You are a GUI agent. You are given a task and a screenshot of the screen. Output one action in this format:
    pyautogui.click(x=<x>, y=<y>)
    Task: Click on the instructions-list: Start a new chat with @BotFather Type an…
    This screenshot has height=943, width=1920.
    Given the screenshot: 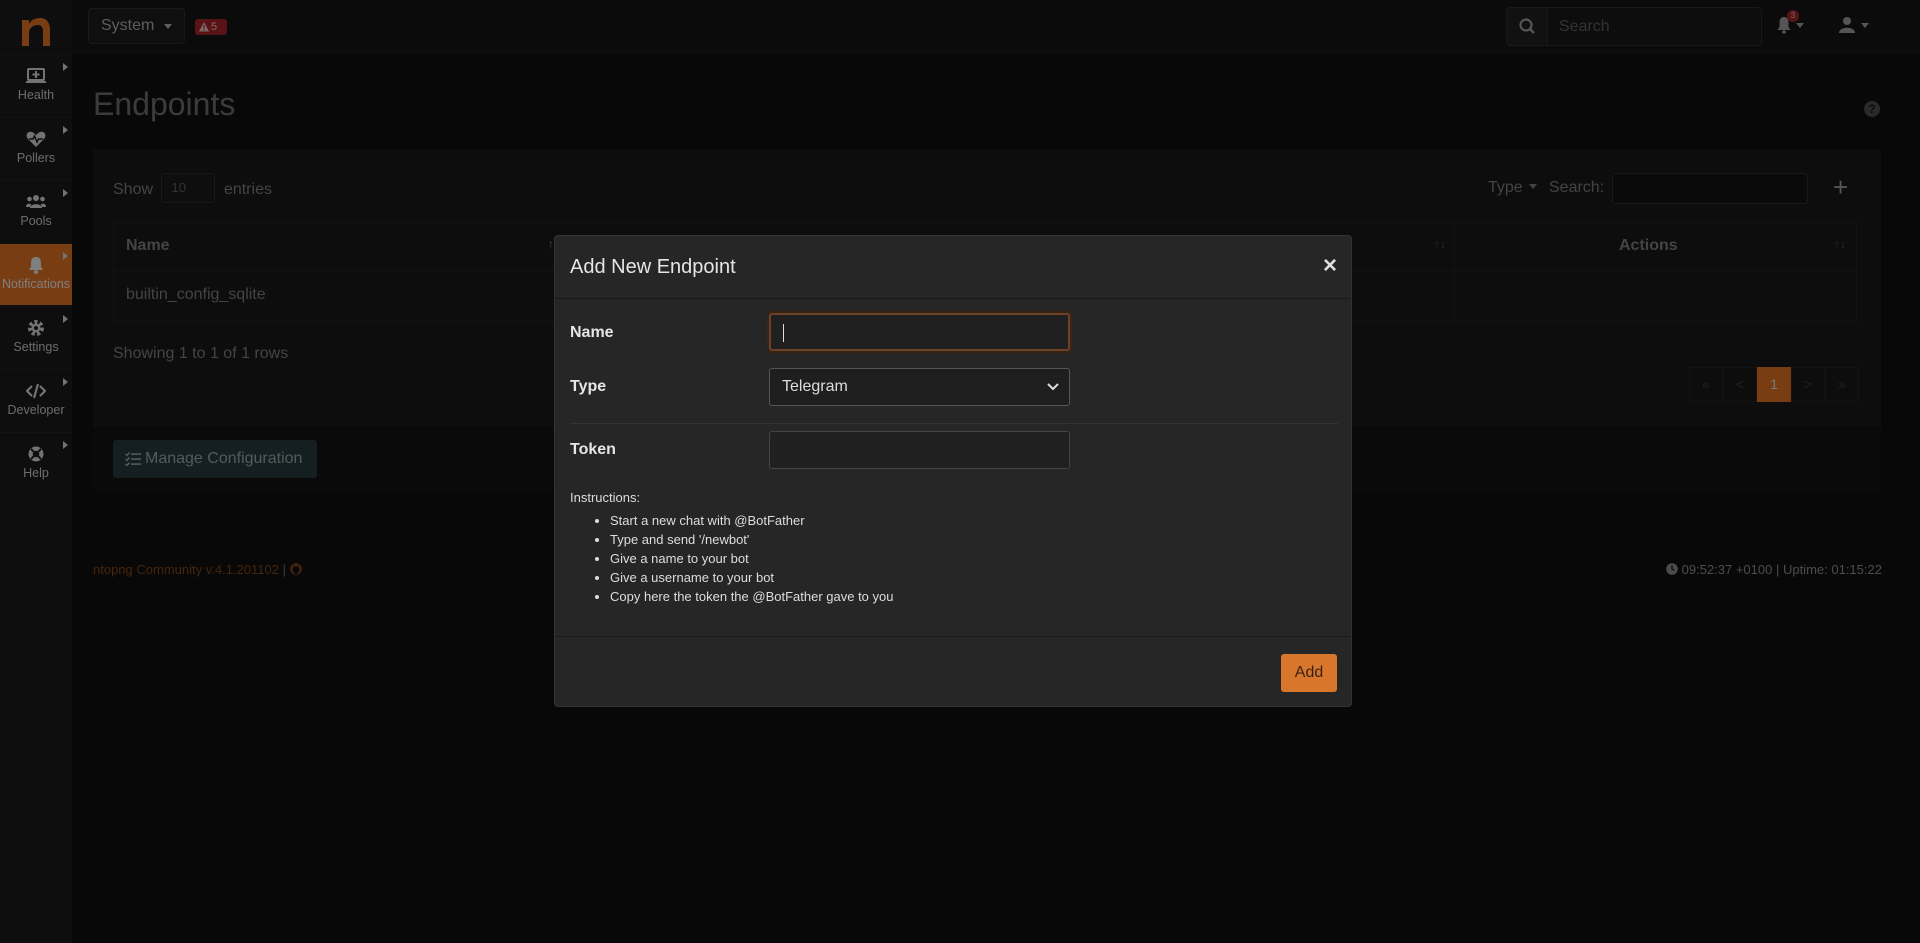 What is the action you would take?
    pyautogui.click(x=731, y=558)
    